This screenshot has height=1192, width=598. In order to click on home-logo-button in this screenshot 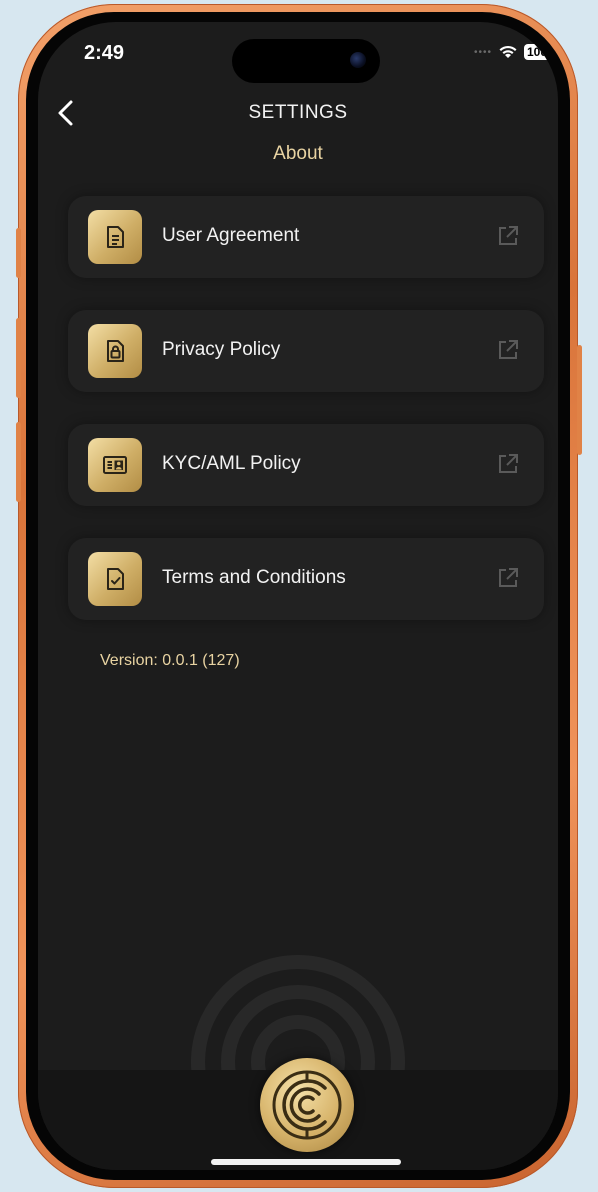, I will do `click(307, 1105)`.